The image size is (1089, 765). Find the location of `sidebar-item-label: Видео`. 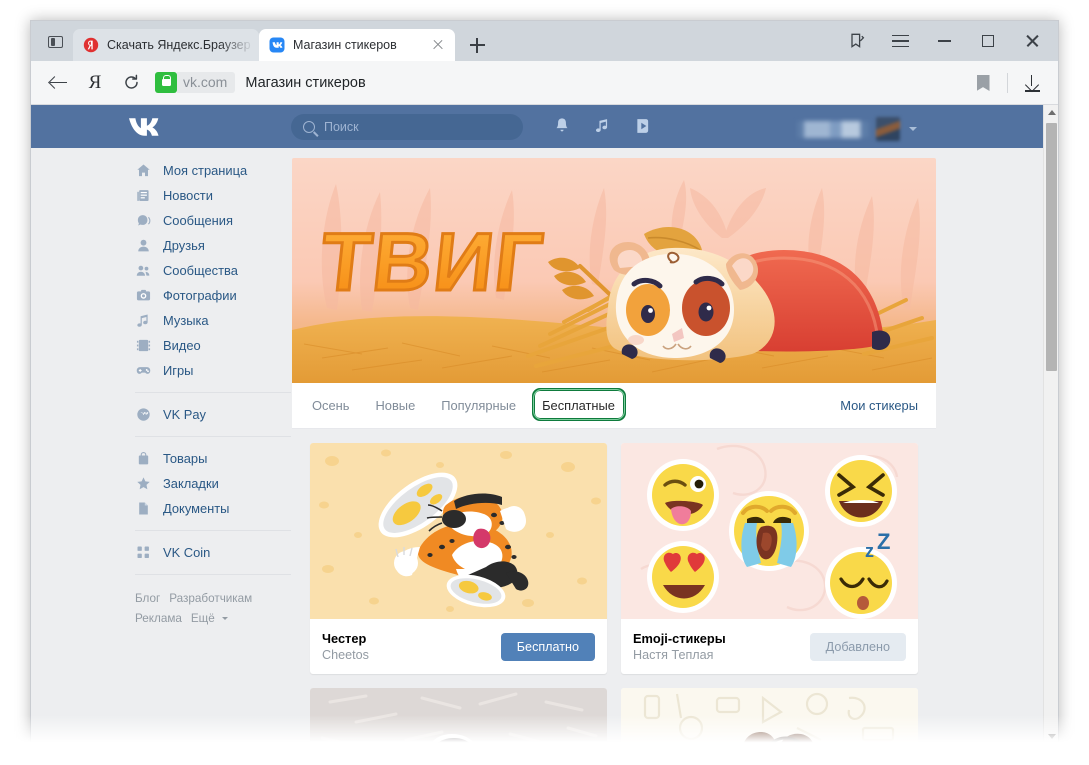

sidebar-item-label: Видео is located at coordinates (182, 345).